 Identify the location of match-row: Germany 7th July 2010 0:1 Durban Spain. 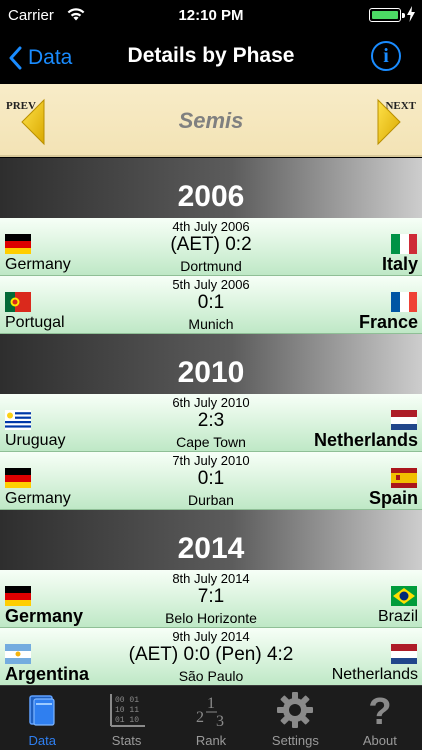
(211, 481).